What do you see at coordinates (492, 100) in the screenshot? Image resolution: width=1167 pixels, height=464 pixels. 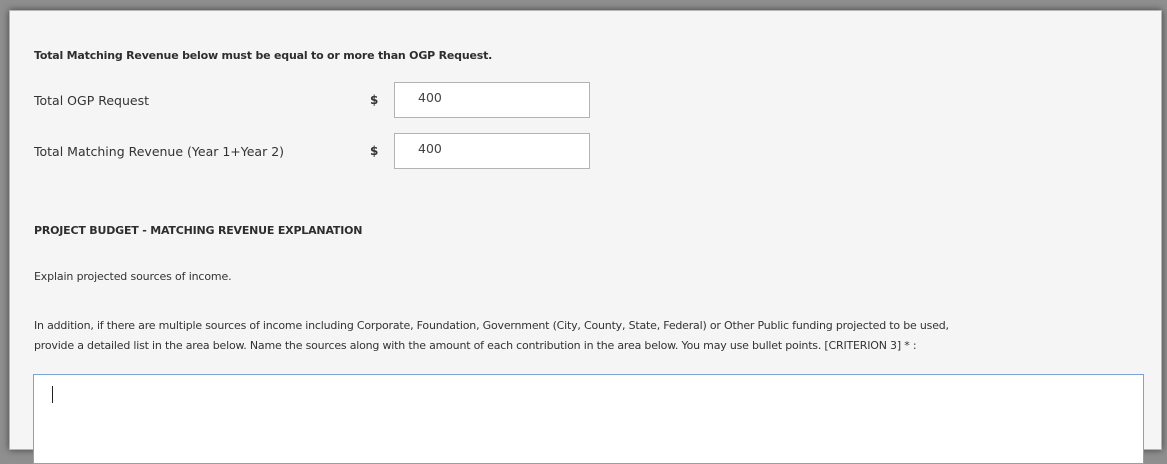 I see `ogp-request-input: 400` at bounding box center [492, 100].